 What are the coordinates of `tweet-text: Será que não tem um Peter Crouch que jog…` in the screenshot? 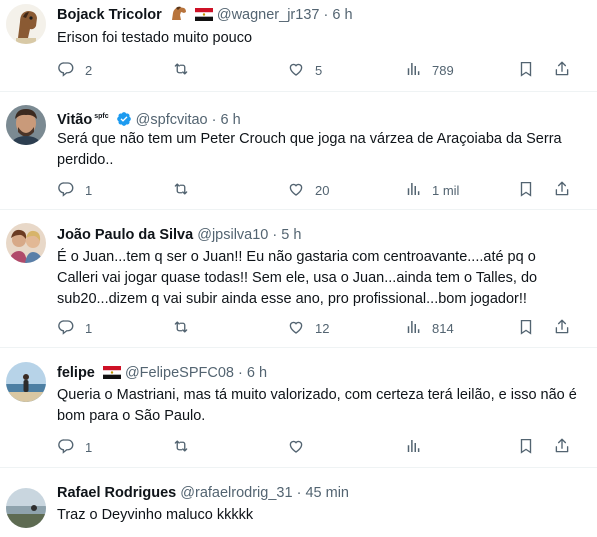 It's located at (309, 149).